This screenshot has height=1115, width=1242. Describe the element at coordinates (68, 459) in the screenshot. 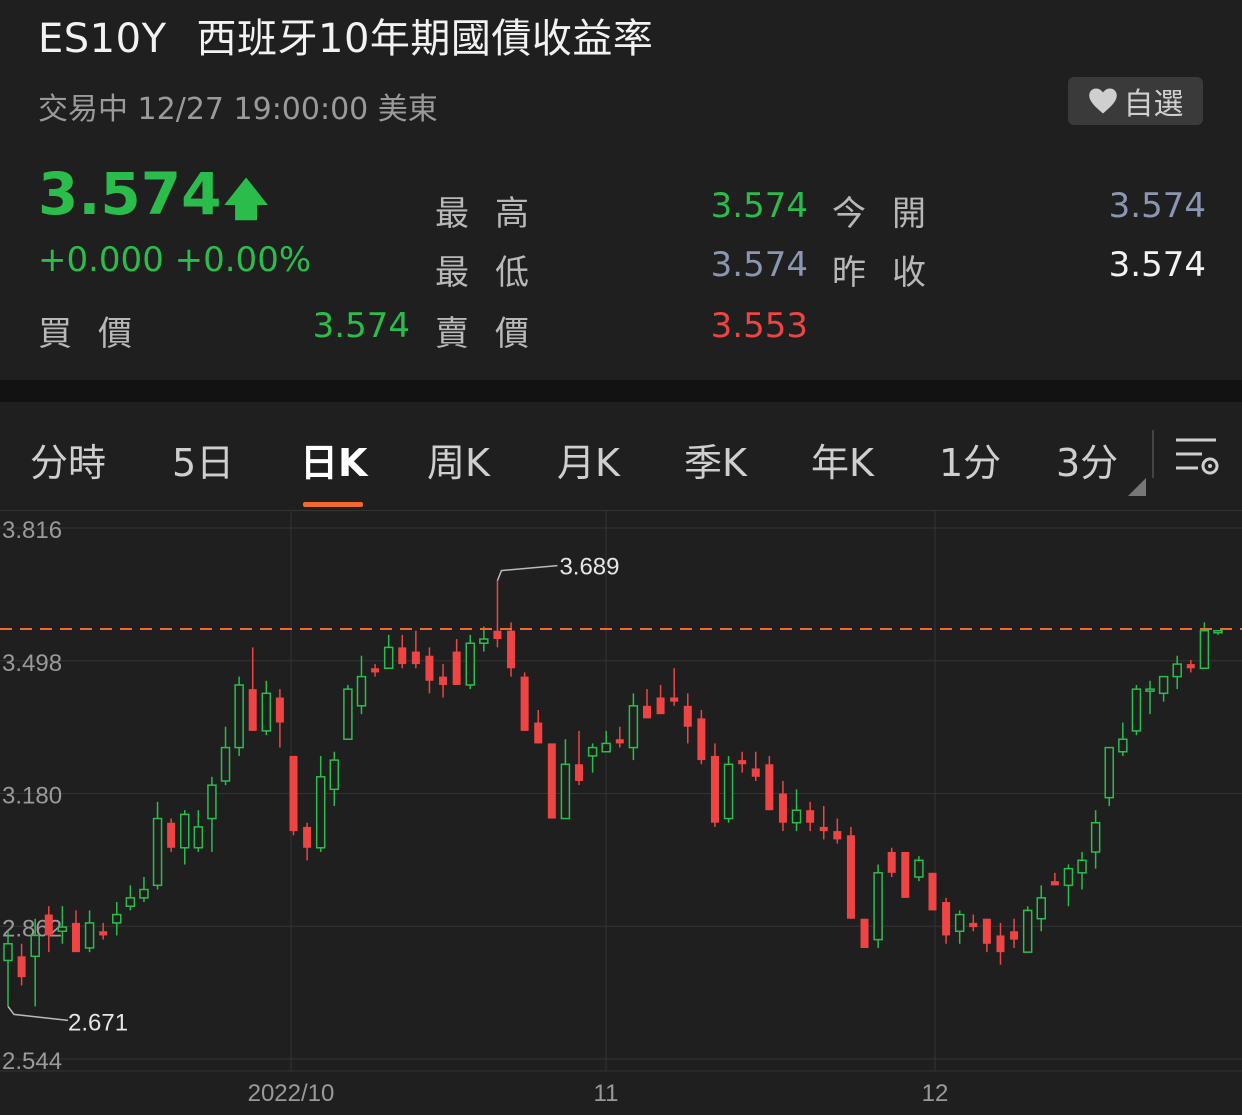

I see `tab-intraday: 分時` at that location.